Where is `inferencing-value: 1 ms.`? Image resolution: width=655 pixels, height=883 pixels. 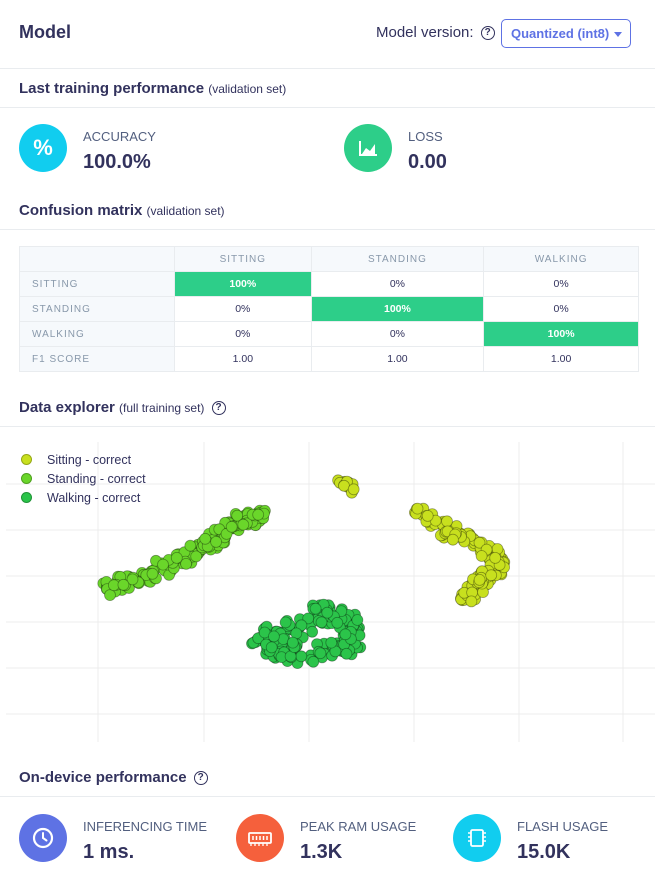
inferencing-value: 1 ms. is located at coordinates (109, 852).